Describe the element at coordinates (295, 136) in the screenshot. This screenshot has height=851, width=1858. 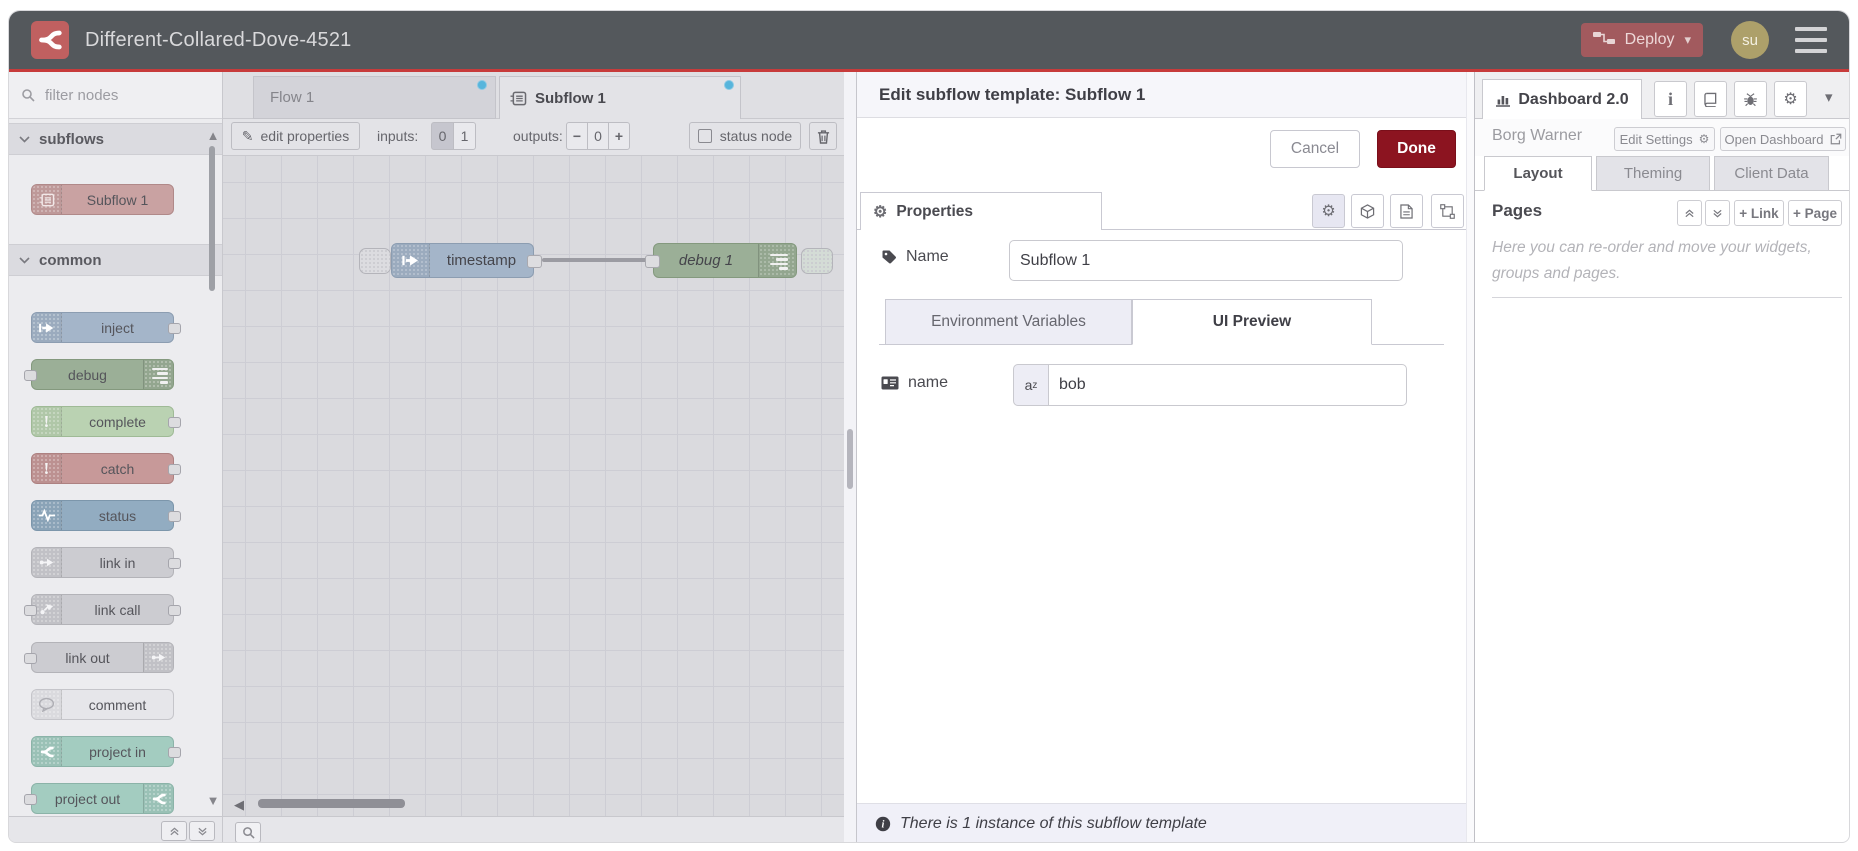
I see `edit-properties-button: ✎ edit properties` at that location.